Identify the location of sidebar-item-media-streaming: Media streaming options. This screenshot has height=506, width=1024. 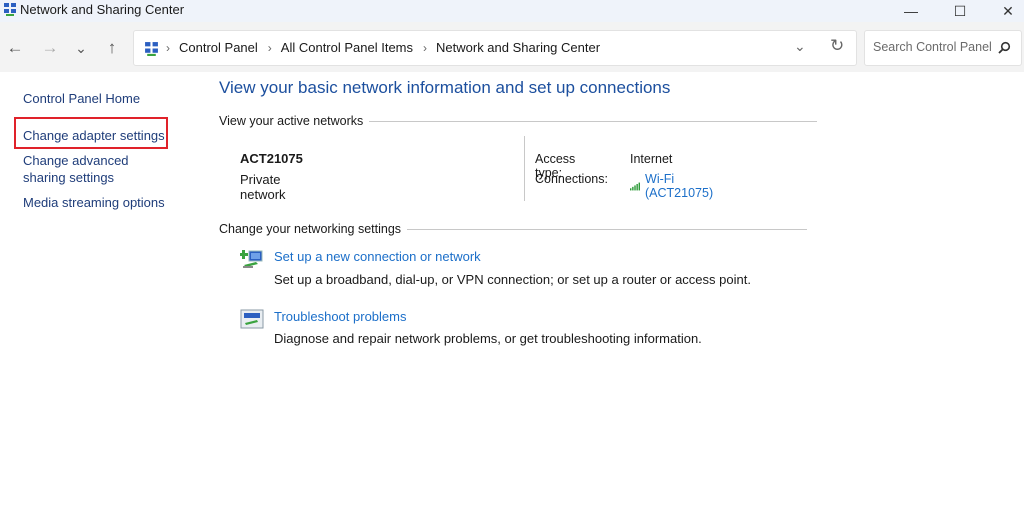
(94, 202).